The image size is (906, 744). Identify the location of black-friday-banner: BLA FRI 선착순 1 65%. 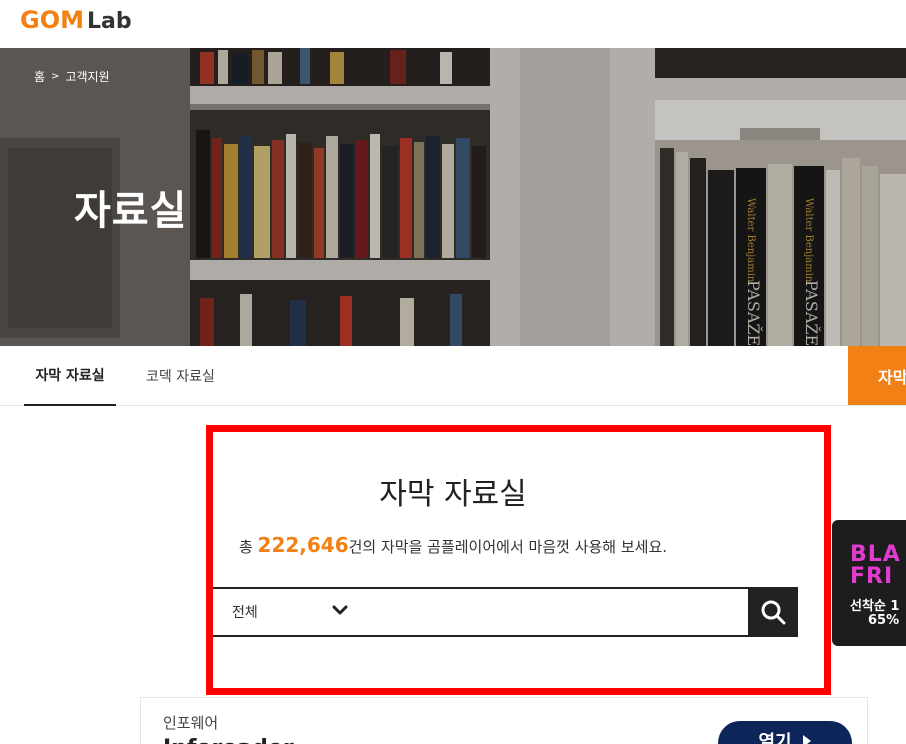
(869, 583).